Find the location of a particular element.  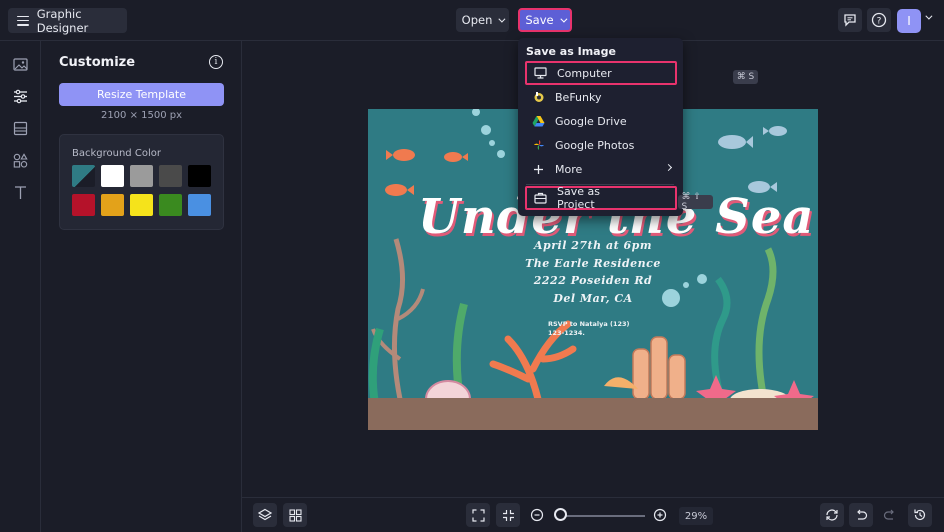

redo-button is located at coordinates (890, 515).